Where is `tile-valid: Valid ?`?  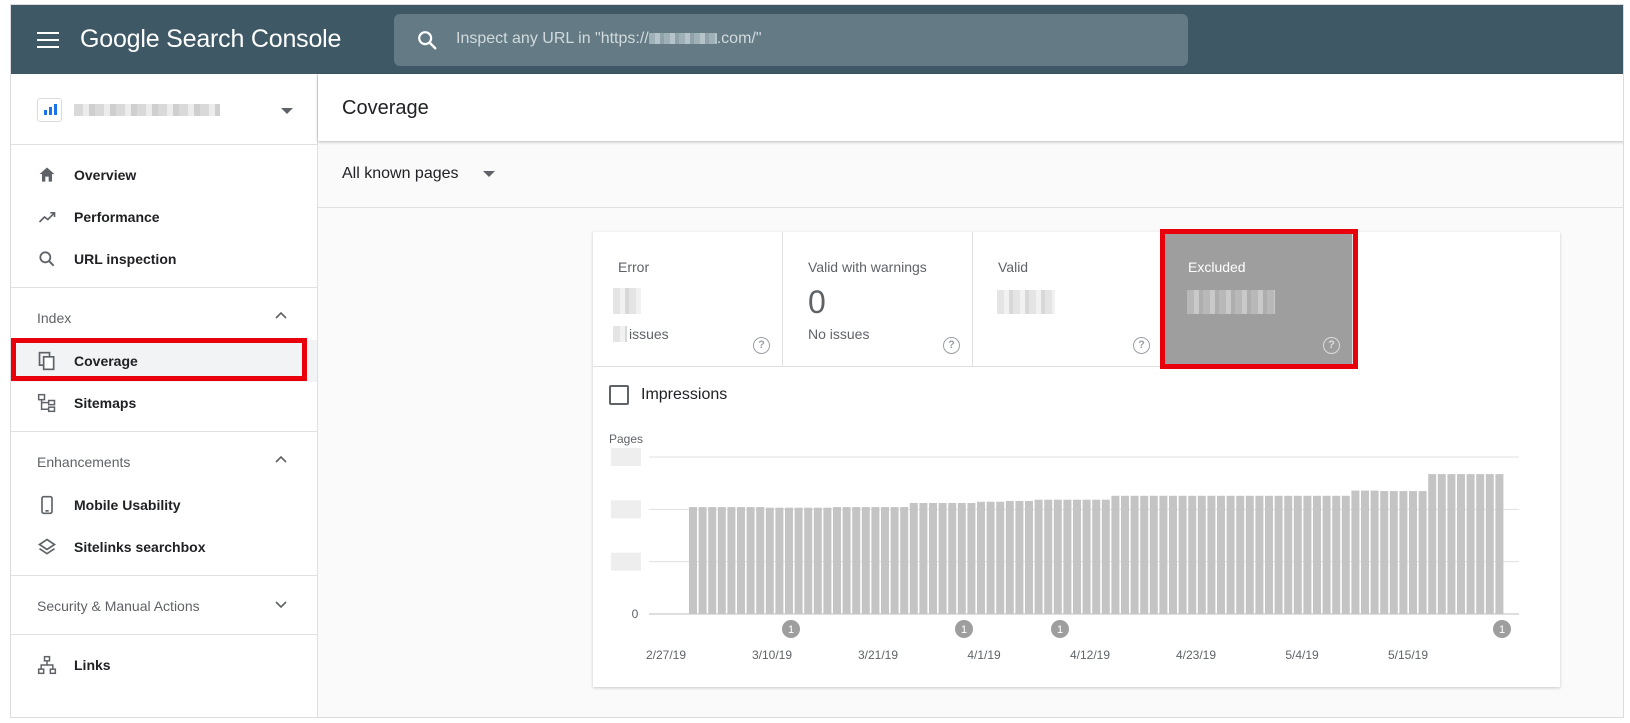
tile-valid: Valid ? is located at coordinates (1068, 299).